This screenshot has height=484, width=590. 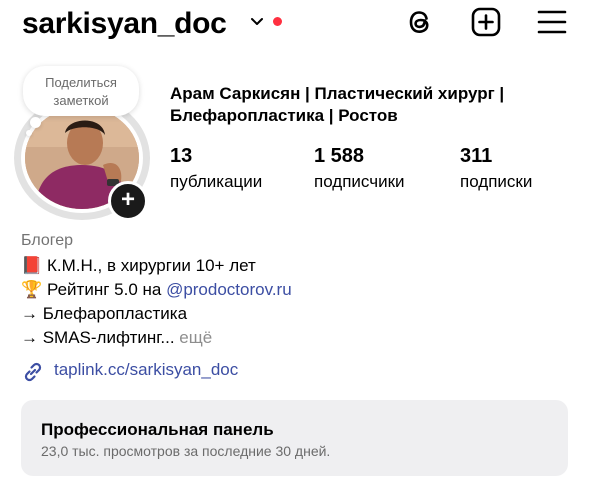 I want to click on bio-text: Рейтинг 5.0 на, so click(x=107, y=289).